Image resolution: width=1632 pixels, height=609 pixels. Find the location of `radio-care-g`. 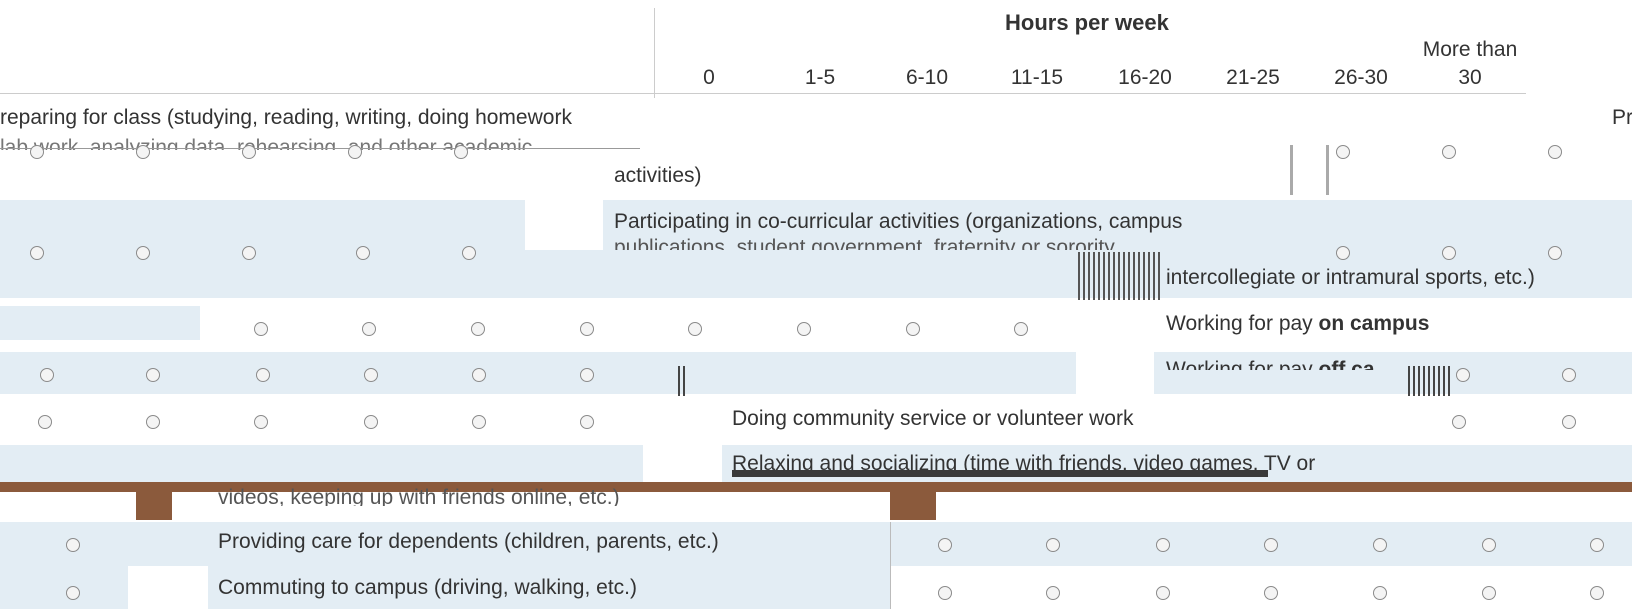

radio-care-g is located at coordinates (1489, 545).